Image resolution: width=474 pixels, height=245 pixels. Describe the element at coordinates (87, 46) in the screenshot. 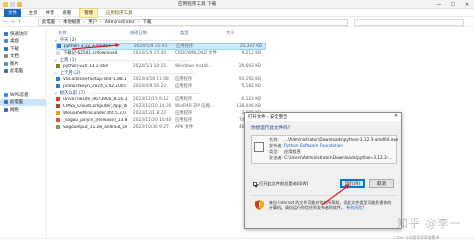

I see `file-name: python-3.12.3-amd64` at that location.